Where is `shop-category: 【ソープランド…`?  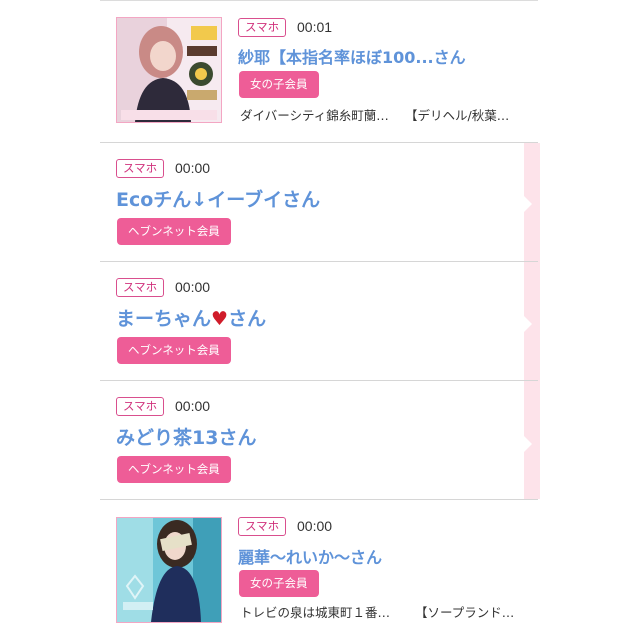
shop-category: 【ソープランド… is located at coordinates (465, 612).